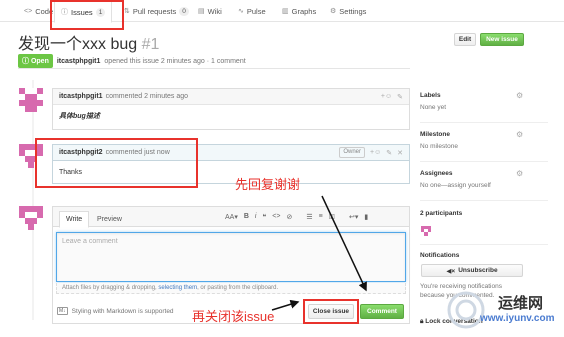 The height and width of the screenshot is (337, 564). I want to click on quote-icon: ❝, so click(264, 217).